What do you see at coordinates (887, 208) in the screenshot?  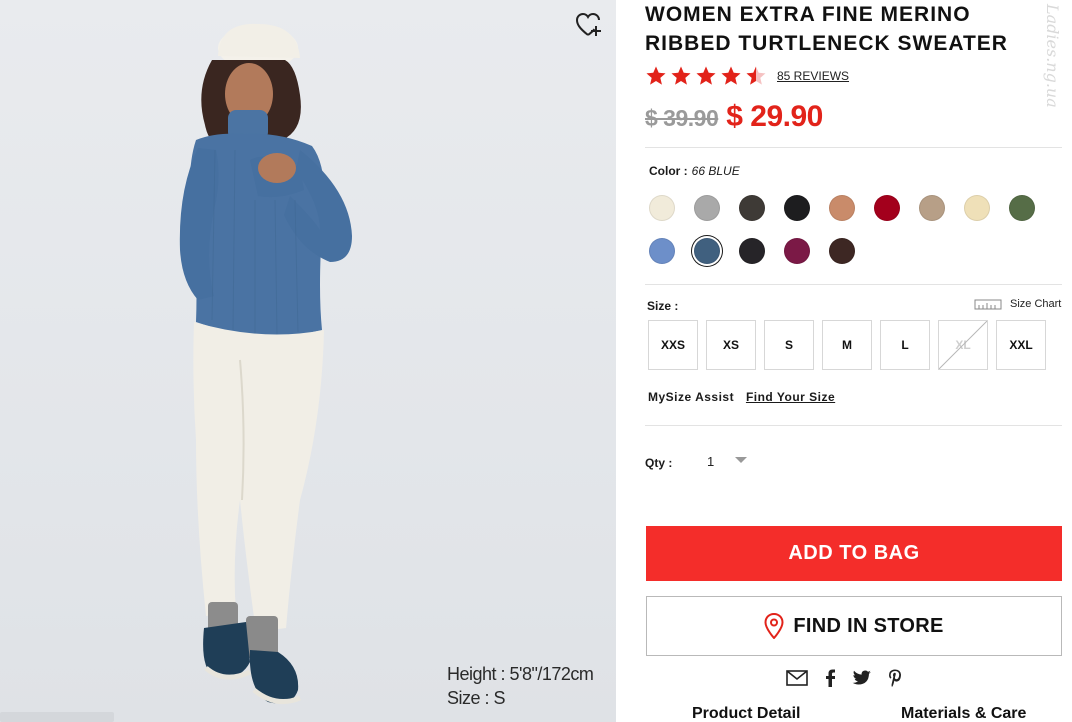 I see `color-swatch-red` at bounding box center [887, 208].